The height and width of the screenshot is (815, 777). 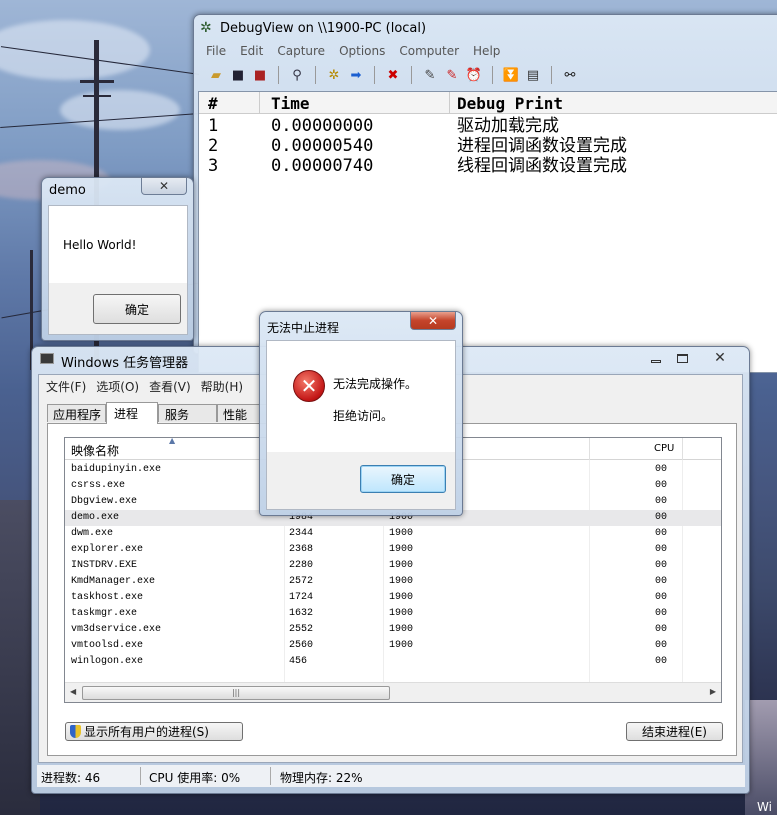 What do you see at coordinates (187, 413) in the screenshot?
I see `tab-services: 服务` at bounding box center [187, 413].